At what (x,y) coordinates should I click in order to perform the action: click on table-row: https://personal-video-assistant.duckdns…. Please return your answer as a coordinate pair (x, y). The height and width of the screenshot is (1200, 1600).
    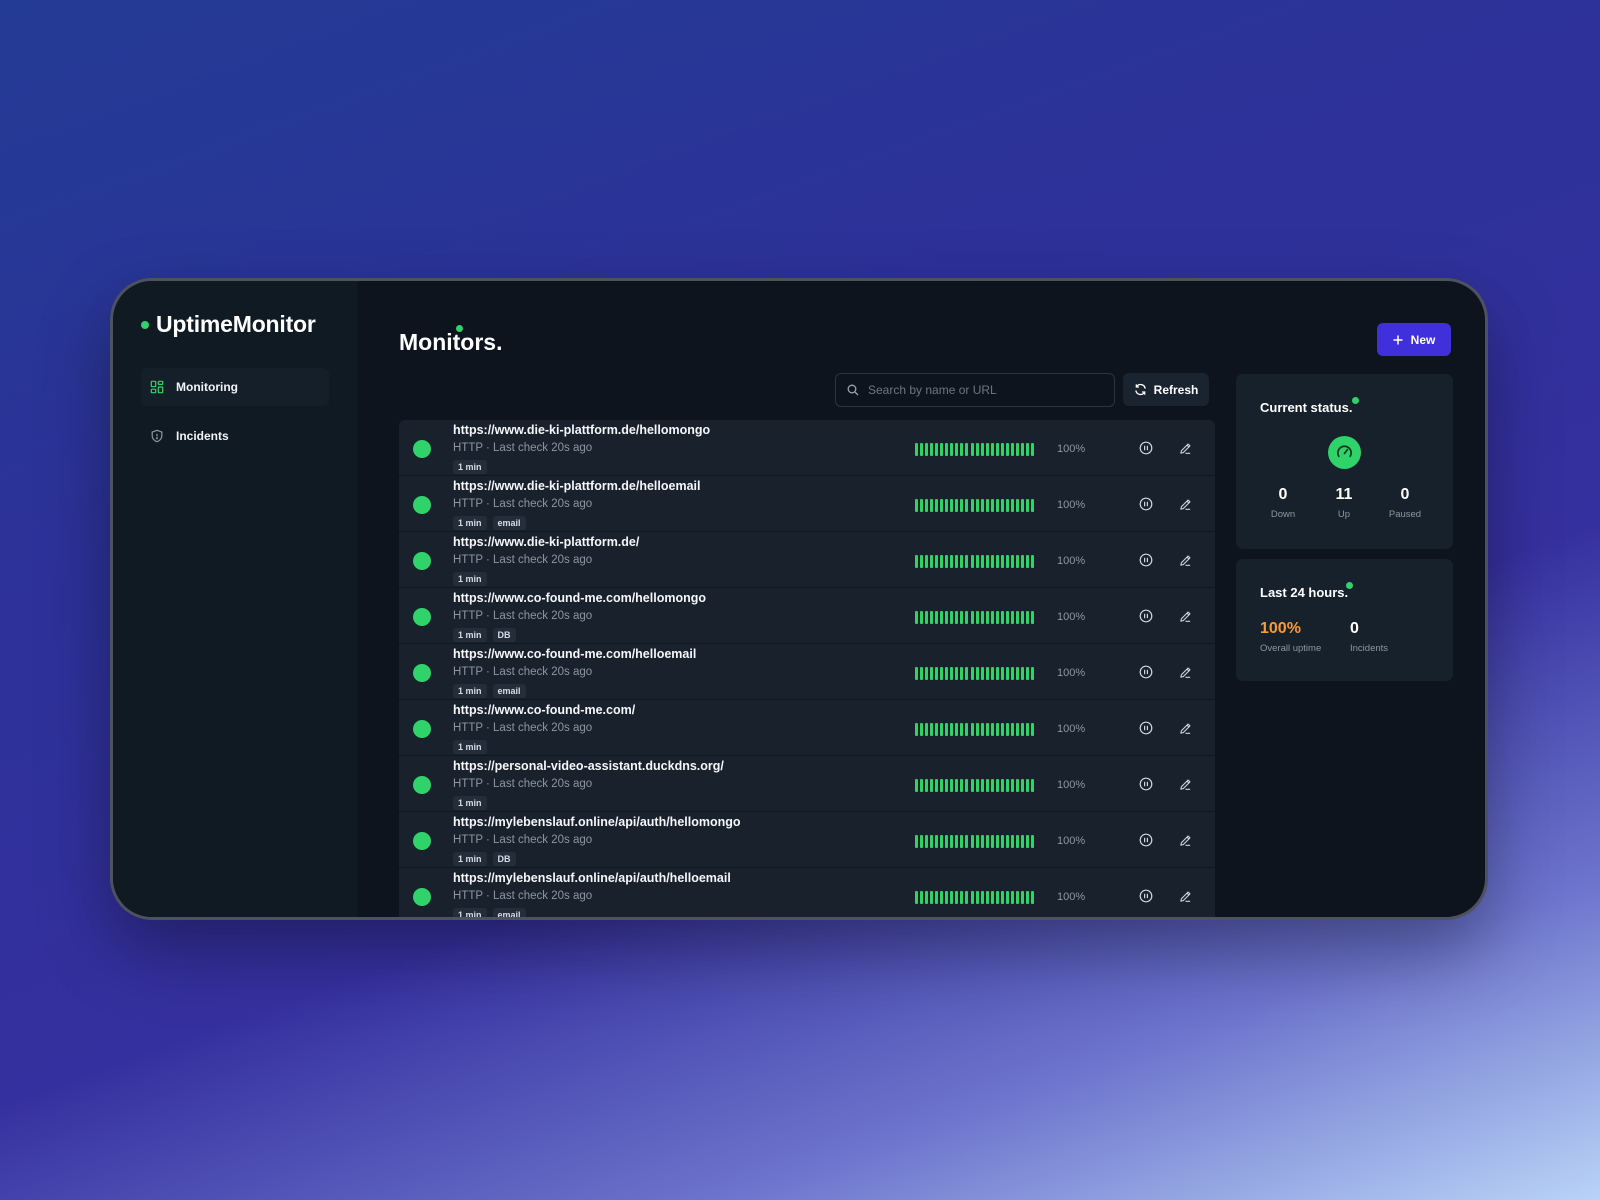
    Looking at the image, I should click on (807, 784).